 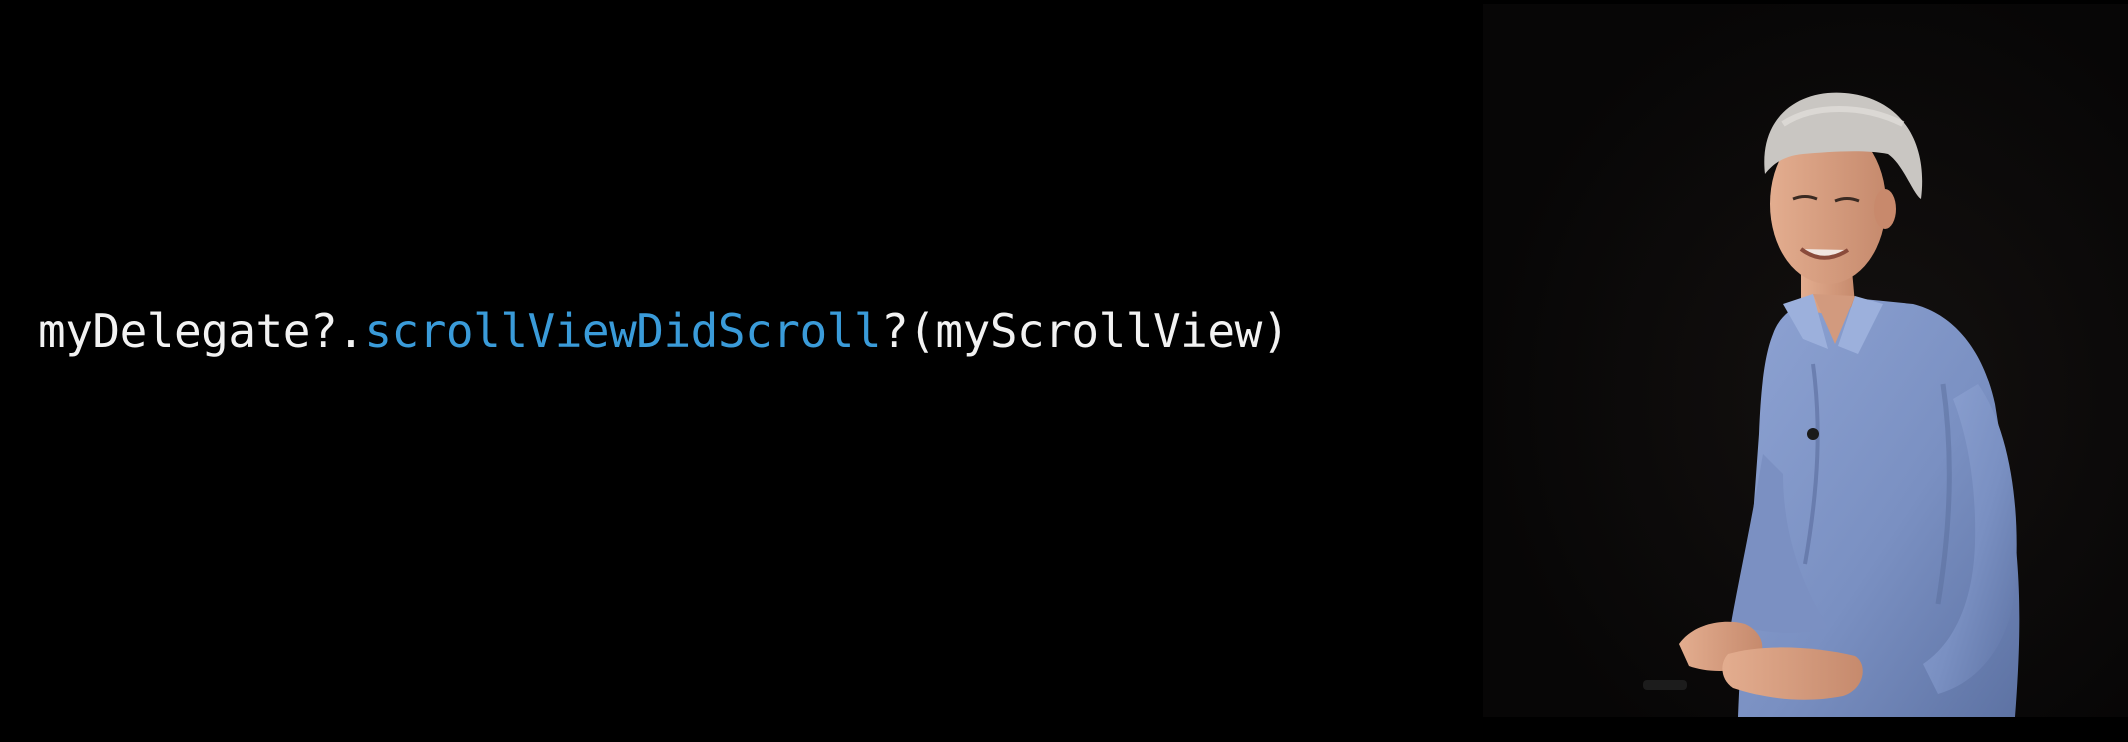 I want to click on presentation-clicker-icon, so click(x=1665, y=685).